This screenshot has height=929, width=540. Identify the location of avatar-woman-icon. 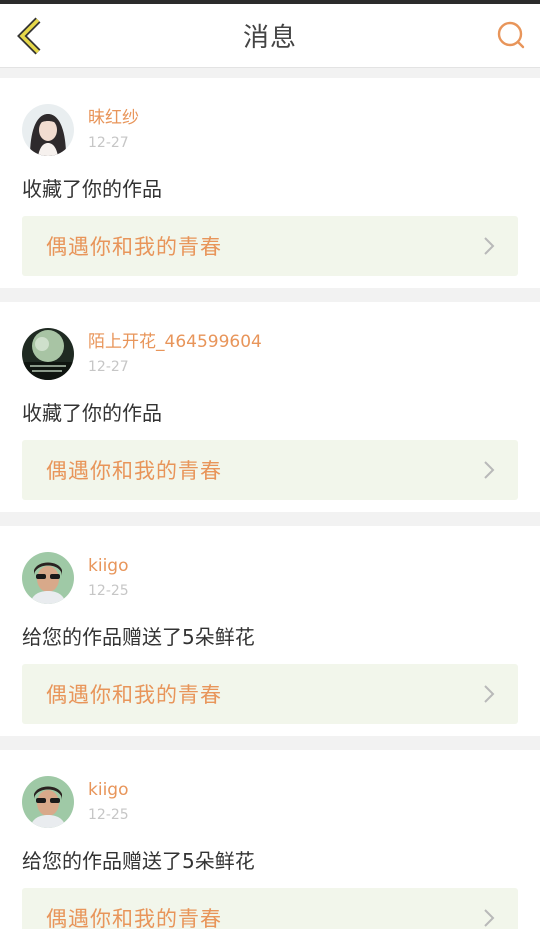
(48, 130).